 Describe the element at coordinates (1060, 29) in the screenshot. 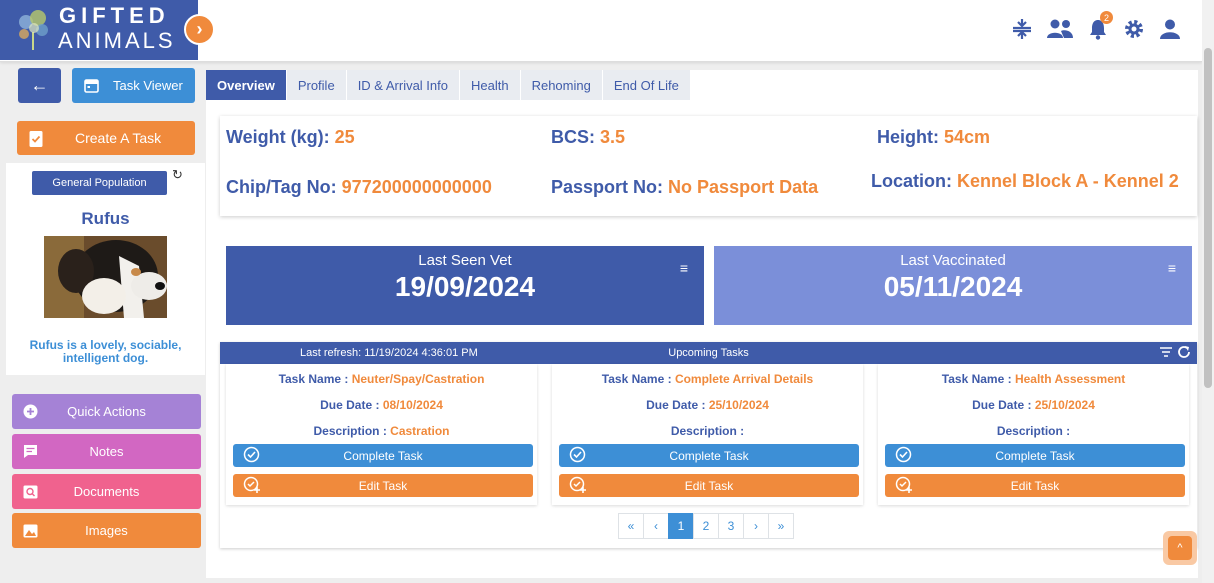

I see `people-icon` at that location.